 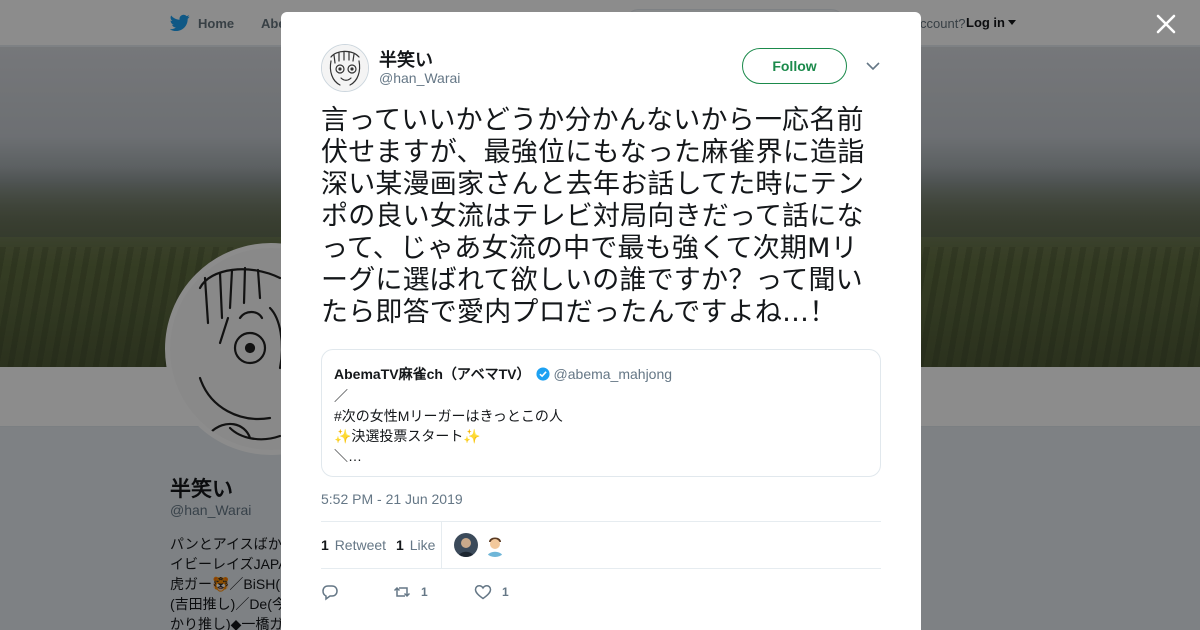 I want to click on reply-button, so click(x=357, y=592).